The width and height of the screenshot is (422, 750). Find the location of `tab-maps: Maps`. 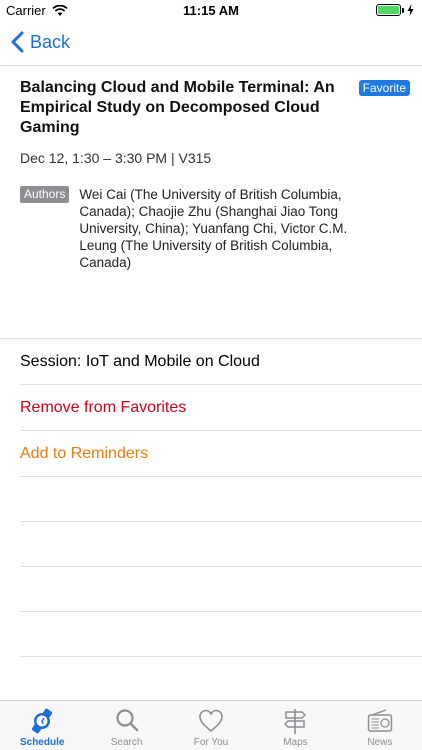

tab-maps: Maps is located at coordinates (295, 725).